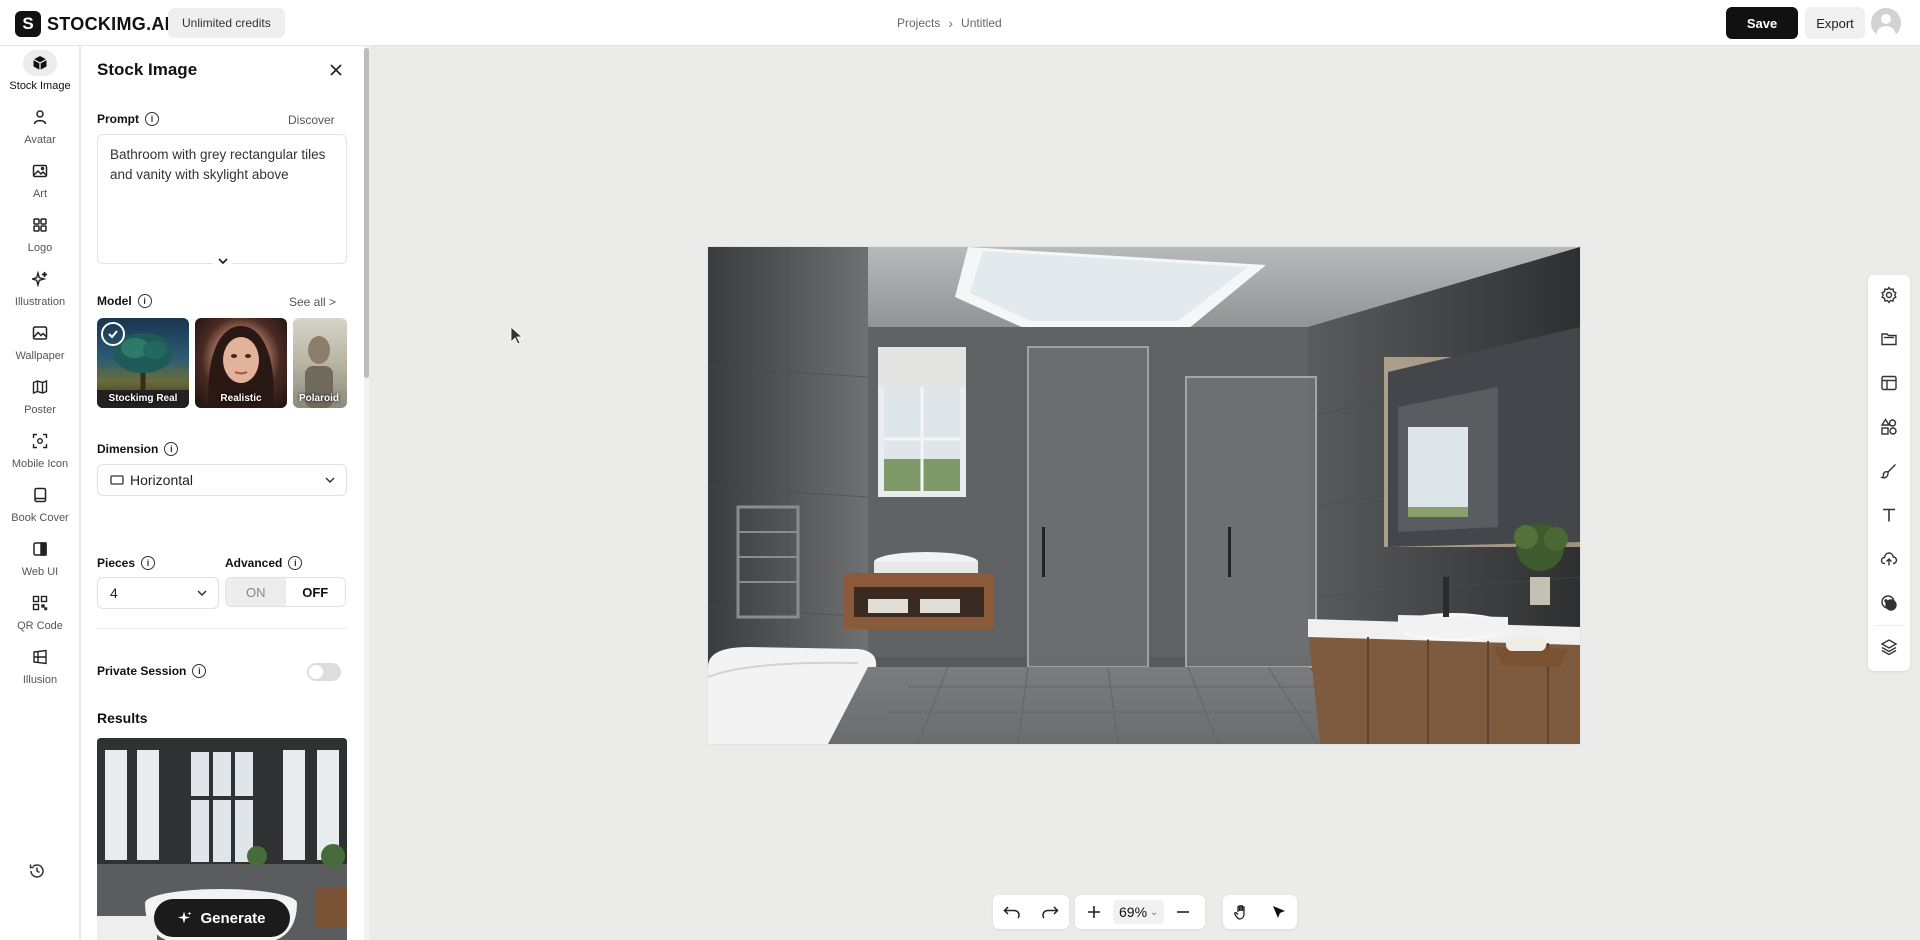  Describe the element at coordinates (40, 296) in the screenshot. I see `rail-item-illustration: Illustration` at that location.